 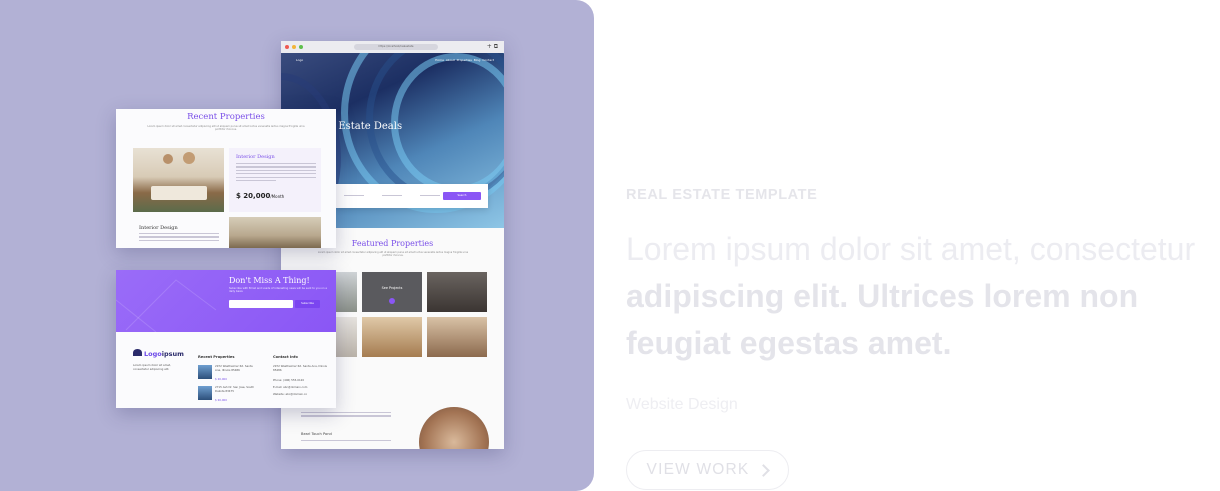 I want to click on subscribe-button: Subscribe, so click(x=307, y=304).